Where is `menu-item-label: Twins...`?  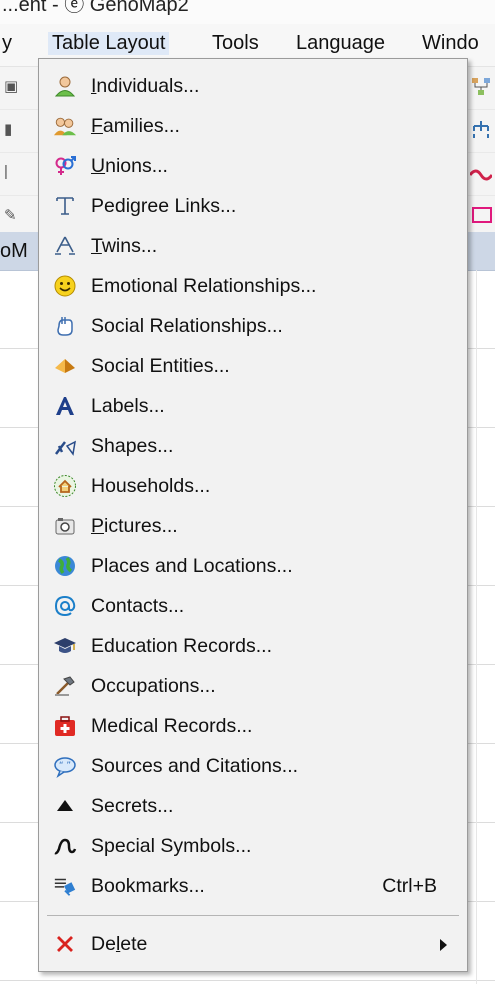
menu-item-label: Twins... is located at coordinates (124, 246).